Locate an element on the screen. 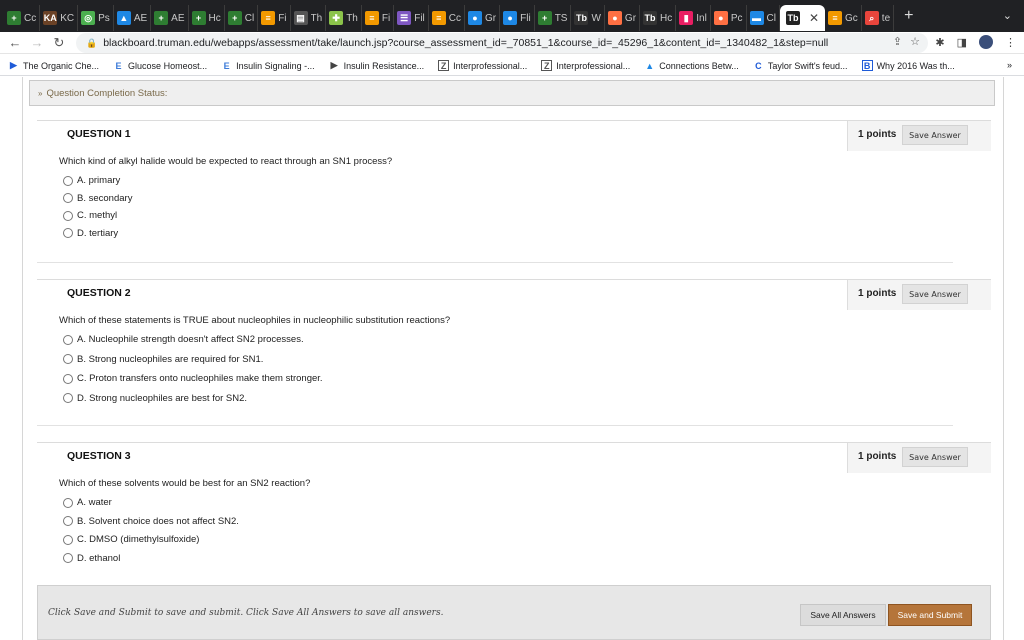  chevron-down-icon: ⌄ is located at coordinates (1007, 15).